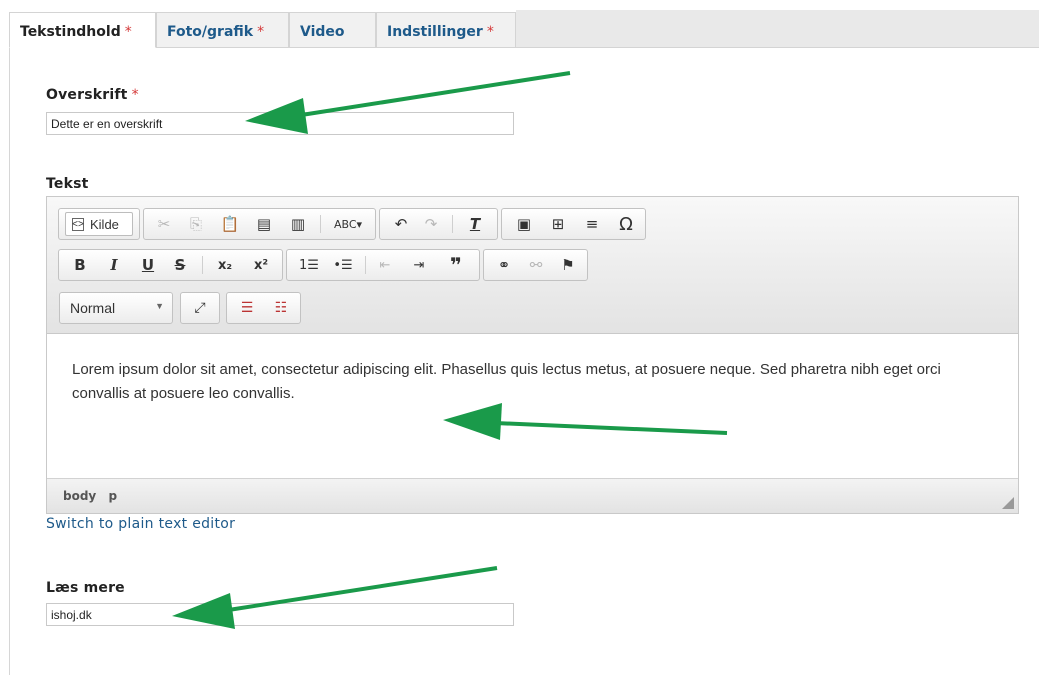 Image resolution: width=1039 pixels, height=675 pixels. Describe the element at coordinates (504, 265) in the screenshot. I see `link-icon: ⚭` at that location.